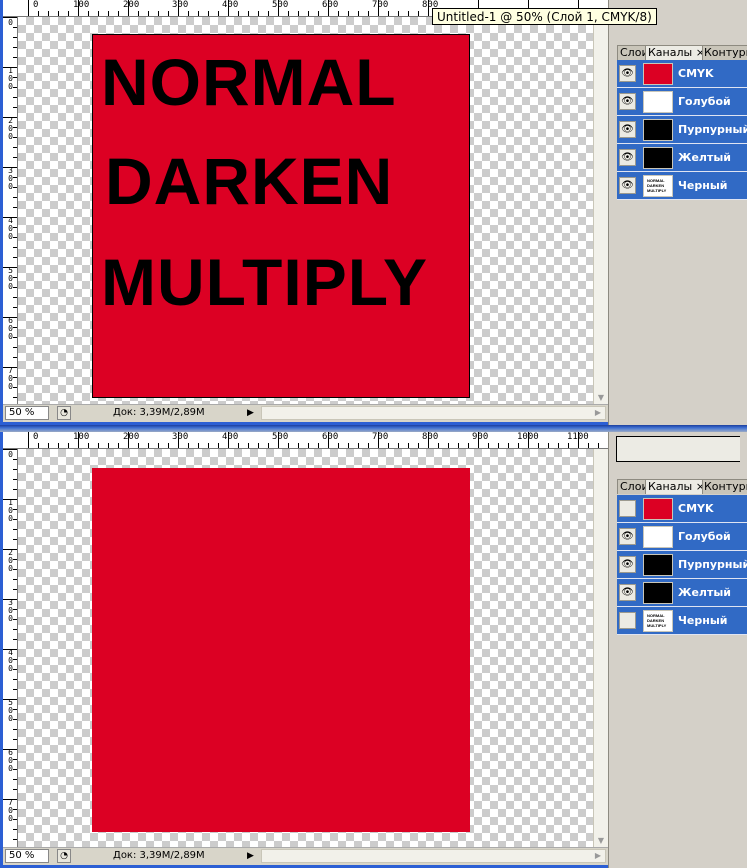 The image size is (747, 868). Describe the element at coordinates (705, 592) in the screenshot. I see `channel-name: Желтый` at that location.